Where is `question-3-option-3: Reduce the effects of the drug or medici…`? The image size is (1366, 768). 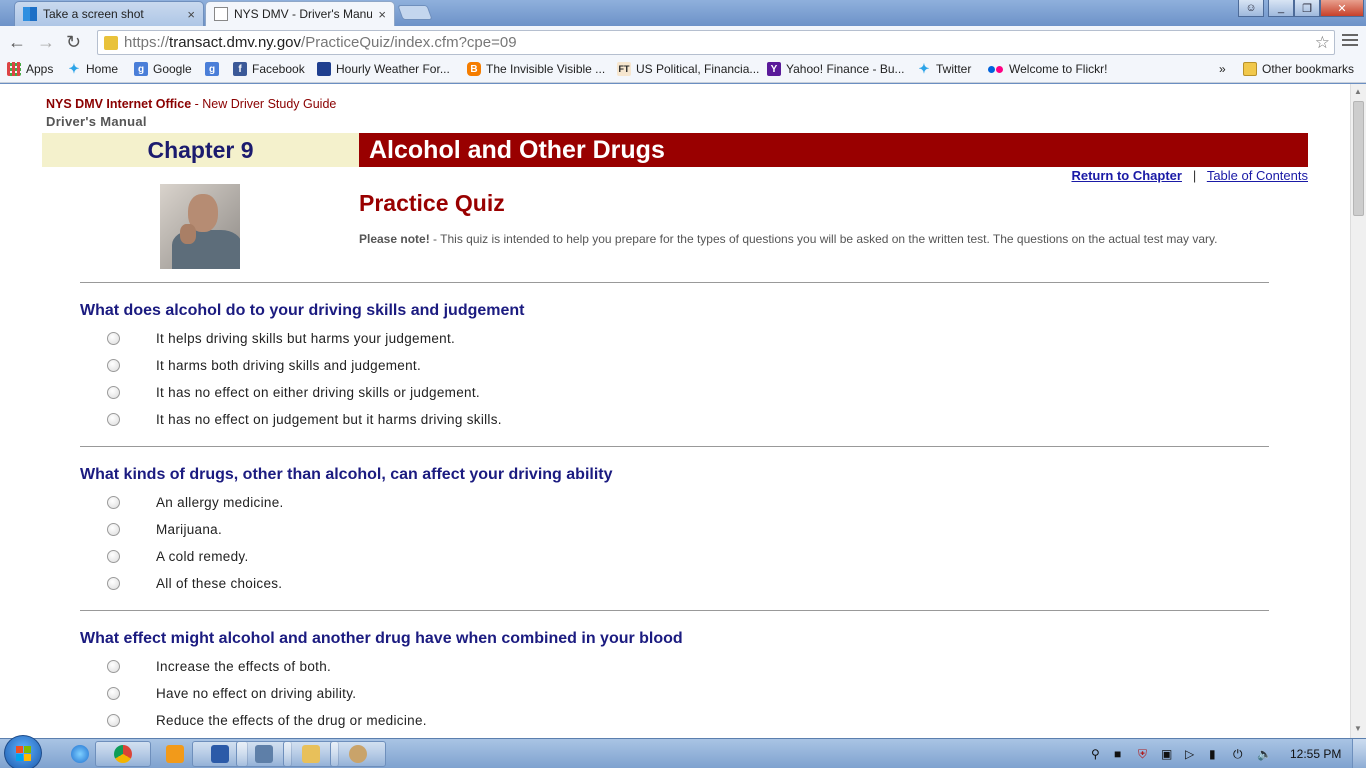
question-3-option-3: Reduce the effects of the drug or medici… is located at coordinates (267, 720).